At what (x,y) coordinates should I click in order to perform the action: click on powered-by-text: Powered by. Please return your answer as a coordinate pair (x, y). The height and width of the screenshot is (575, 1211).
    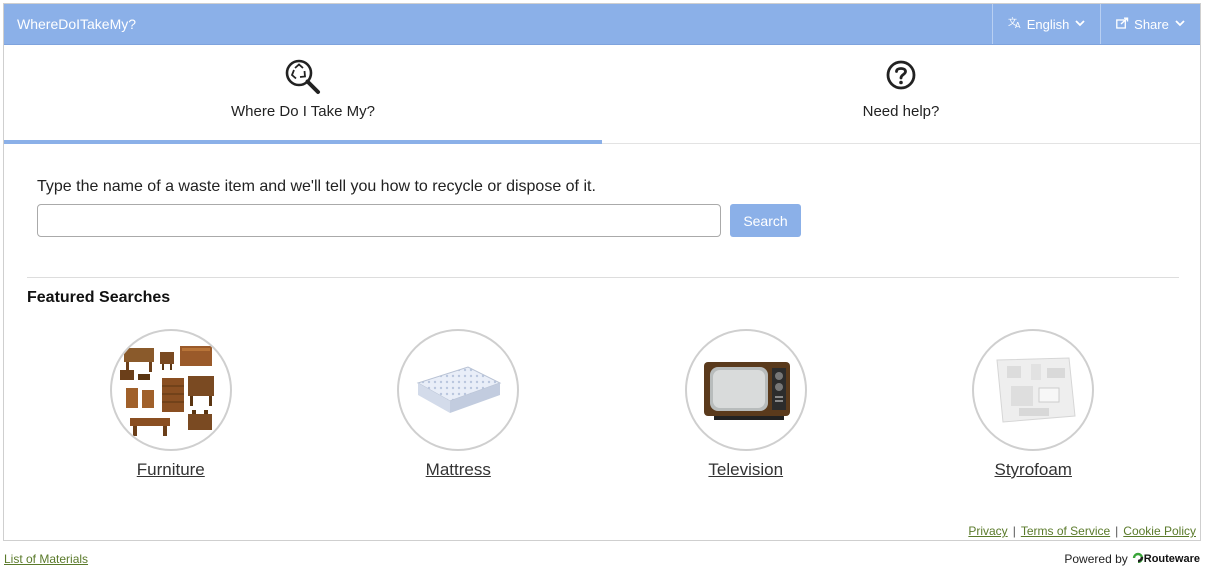
    Looking at the image, I should click on (1096, 559).